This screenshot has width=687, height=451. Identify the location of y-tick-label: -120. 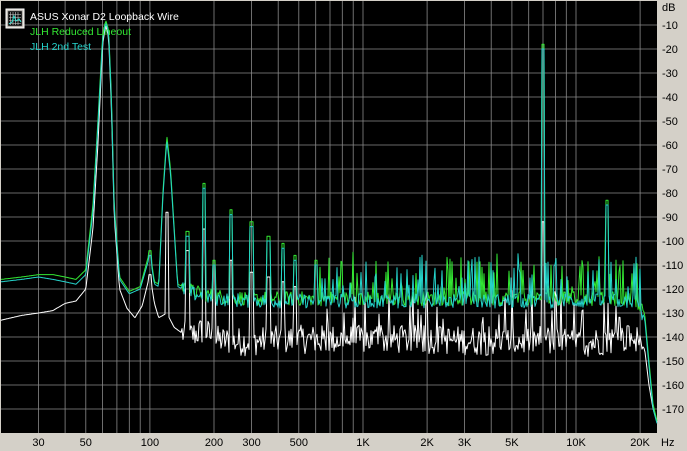
(673, 290).